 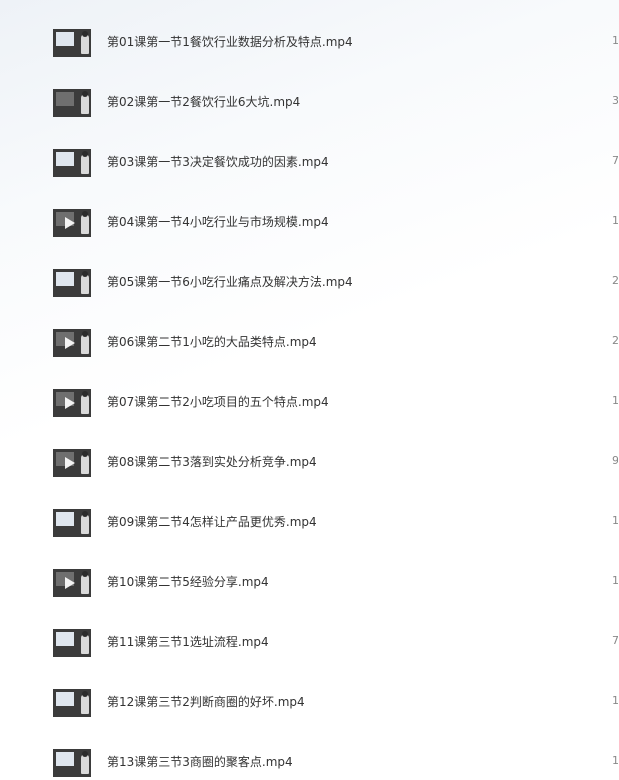 What do you see at coordinates (309, 712) in the screenshot?
I see `file-row: 第12课第三节2判断商圈的好坏.mp4 1` at bounding box center [309, 712].